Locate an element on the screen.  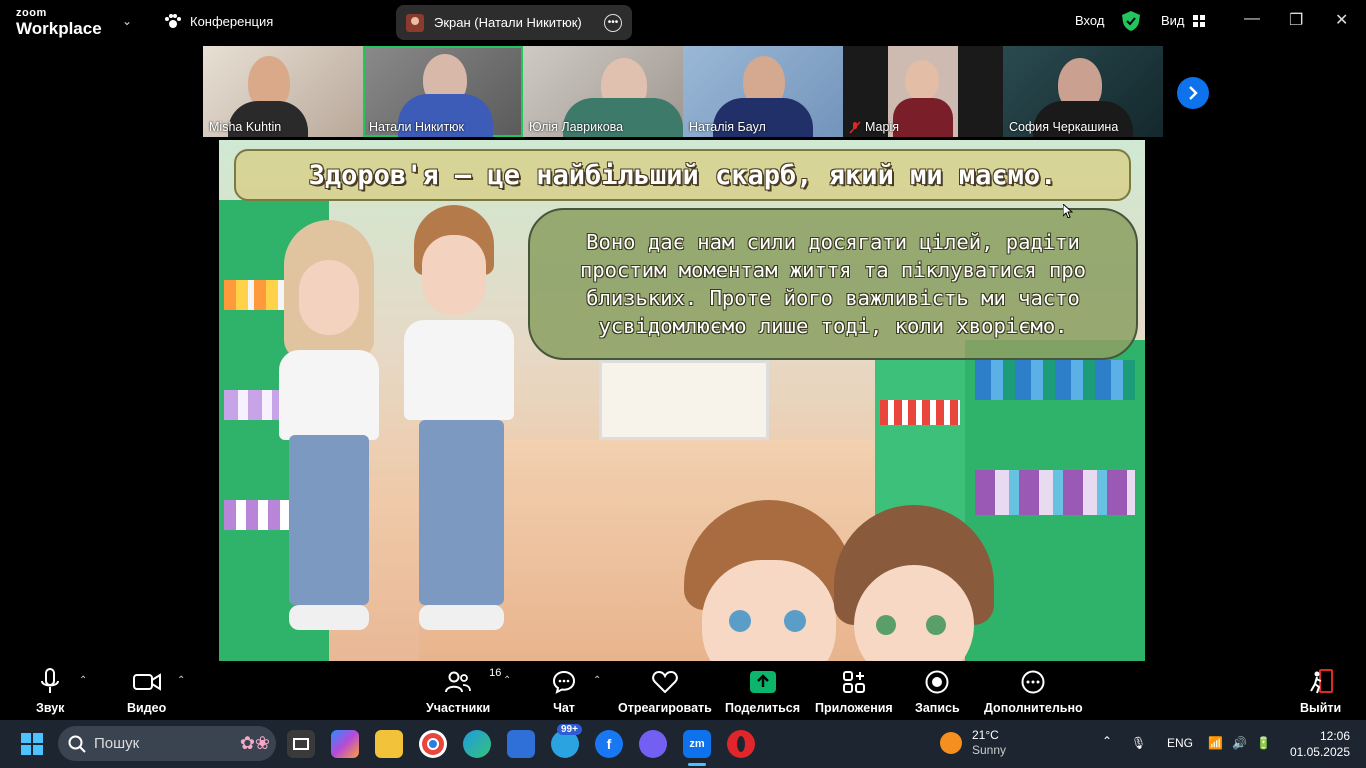
grid-icon is located at coordinates (1198, 20).